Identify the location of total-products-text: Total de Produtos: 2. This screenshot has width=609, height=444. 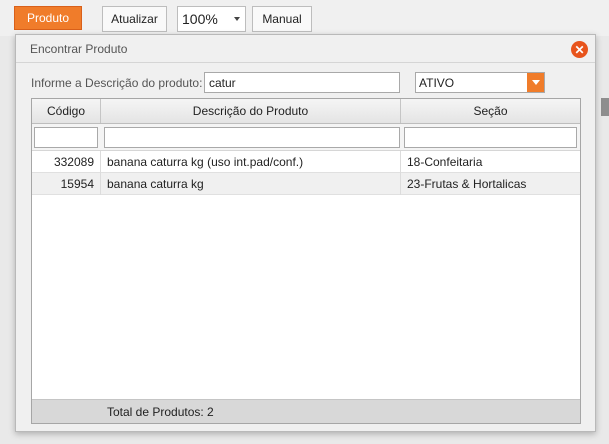
(160, 411).